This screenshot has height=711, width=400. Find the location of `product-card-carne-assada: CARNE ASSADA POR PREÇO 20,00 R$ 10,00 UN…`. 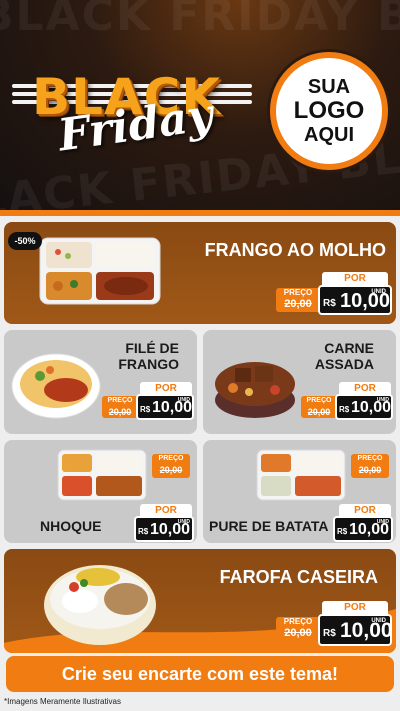

product-card-carne-assada: CARNE ASSADA POR PREÇO 20,00 R$ 10,00 UN… is located at coordinates (299, 382).